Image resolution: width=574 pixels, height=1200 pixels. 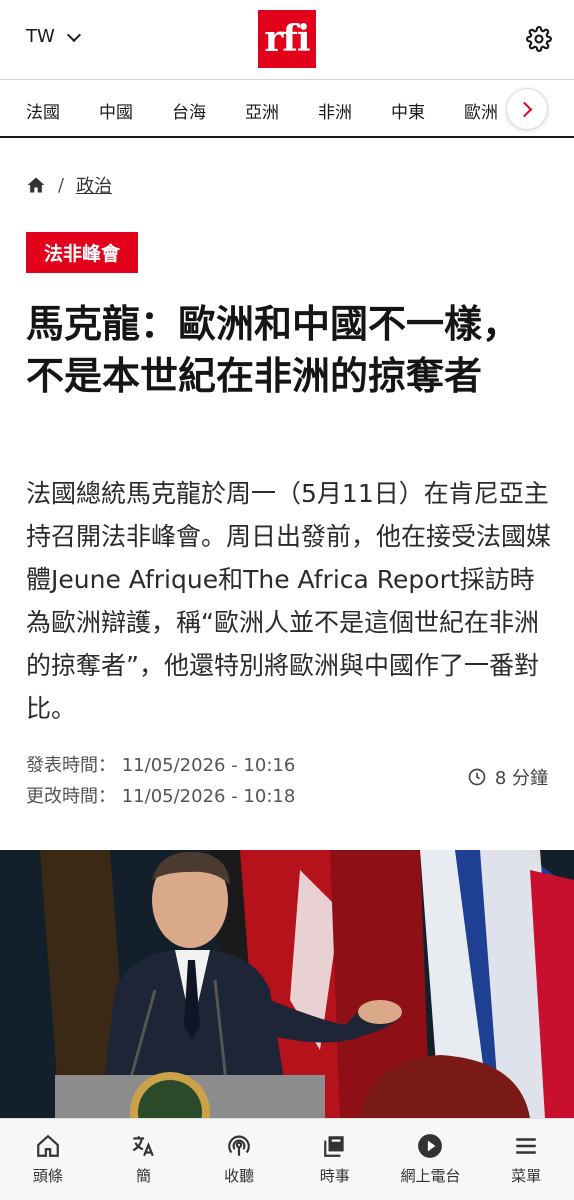 What do you see at coordinates (40, 36) in the screenshot?
I see `region-label: TW` at bounding box center [40, 36].